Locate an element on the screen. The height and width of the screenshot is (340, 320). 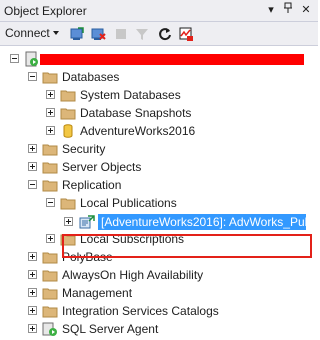
tree-node-label: Management is located at coordinates (97, 293).